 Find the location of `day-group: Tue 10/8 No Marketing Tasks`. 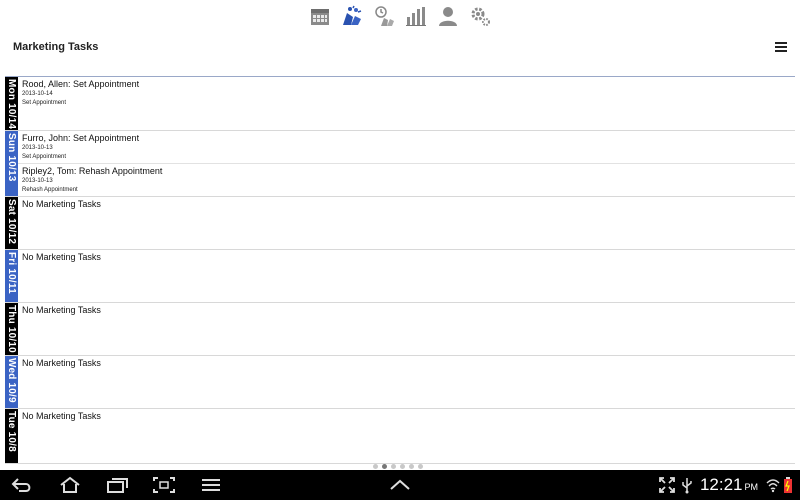

day-group: Tue 10/8 No Marketing Tasks is located at coordinates (400, 436).